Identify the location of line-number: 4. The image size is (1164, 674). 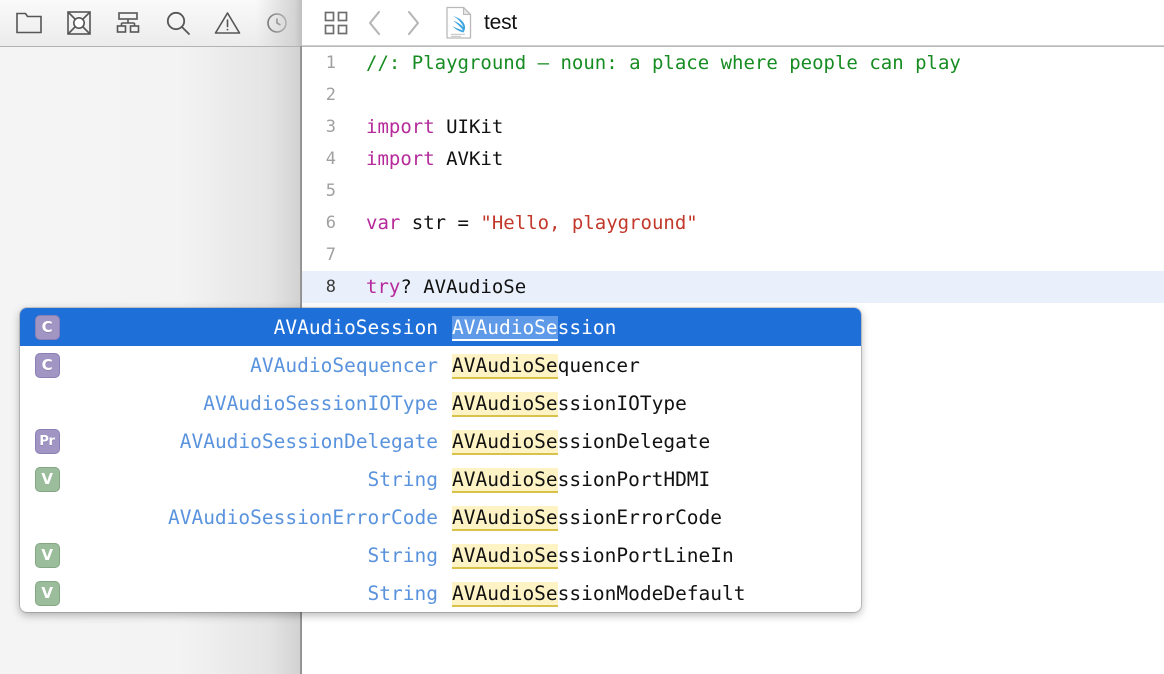
(330, 159).